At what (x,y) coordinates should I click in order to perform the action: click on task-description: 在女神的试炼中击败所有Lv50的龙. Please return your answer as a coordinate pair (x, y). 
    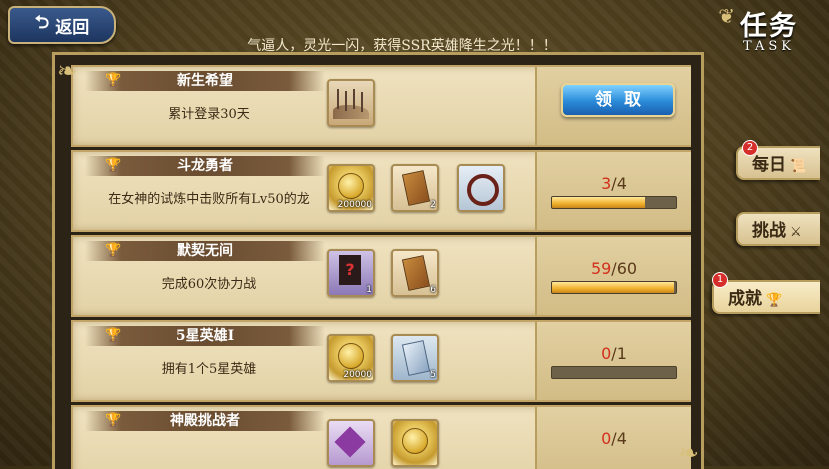
    Looking at the image, I should click on (209, 199).